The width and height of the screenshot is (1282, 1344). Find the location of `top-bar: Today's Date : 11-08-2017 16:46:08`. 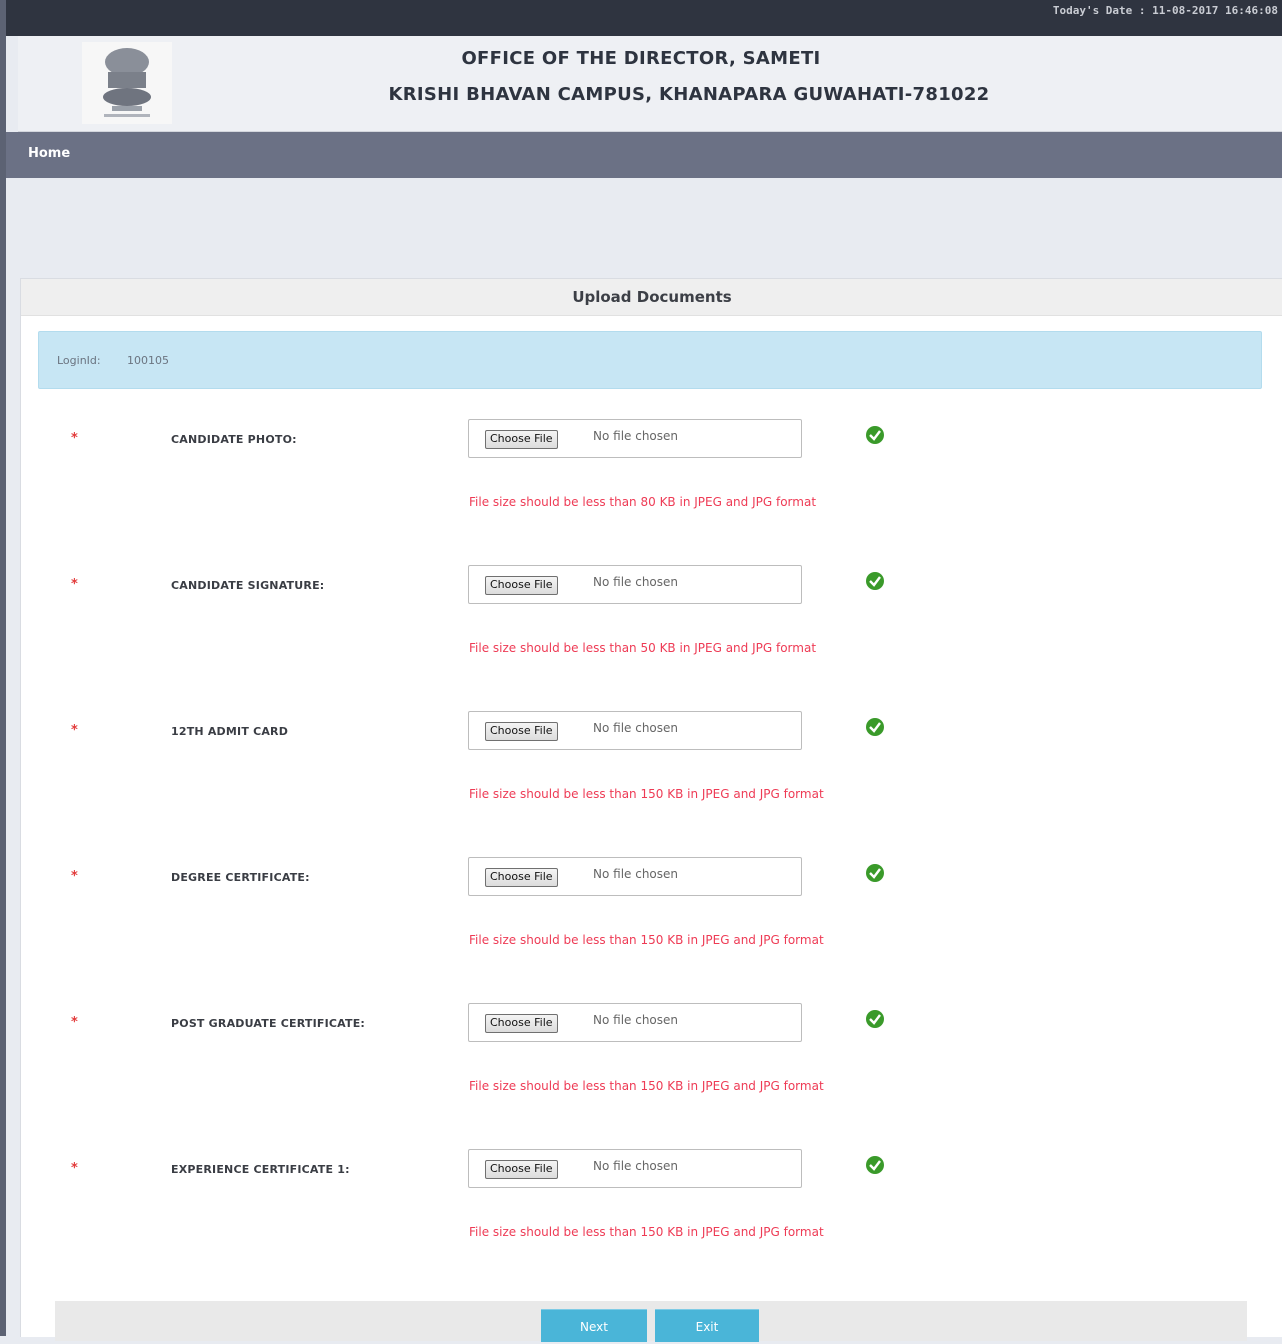

top-bar: Today's Date : 11-08-2017 16:46:08 is located at coordinates (644, 18).